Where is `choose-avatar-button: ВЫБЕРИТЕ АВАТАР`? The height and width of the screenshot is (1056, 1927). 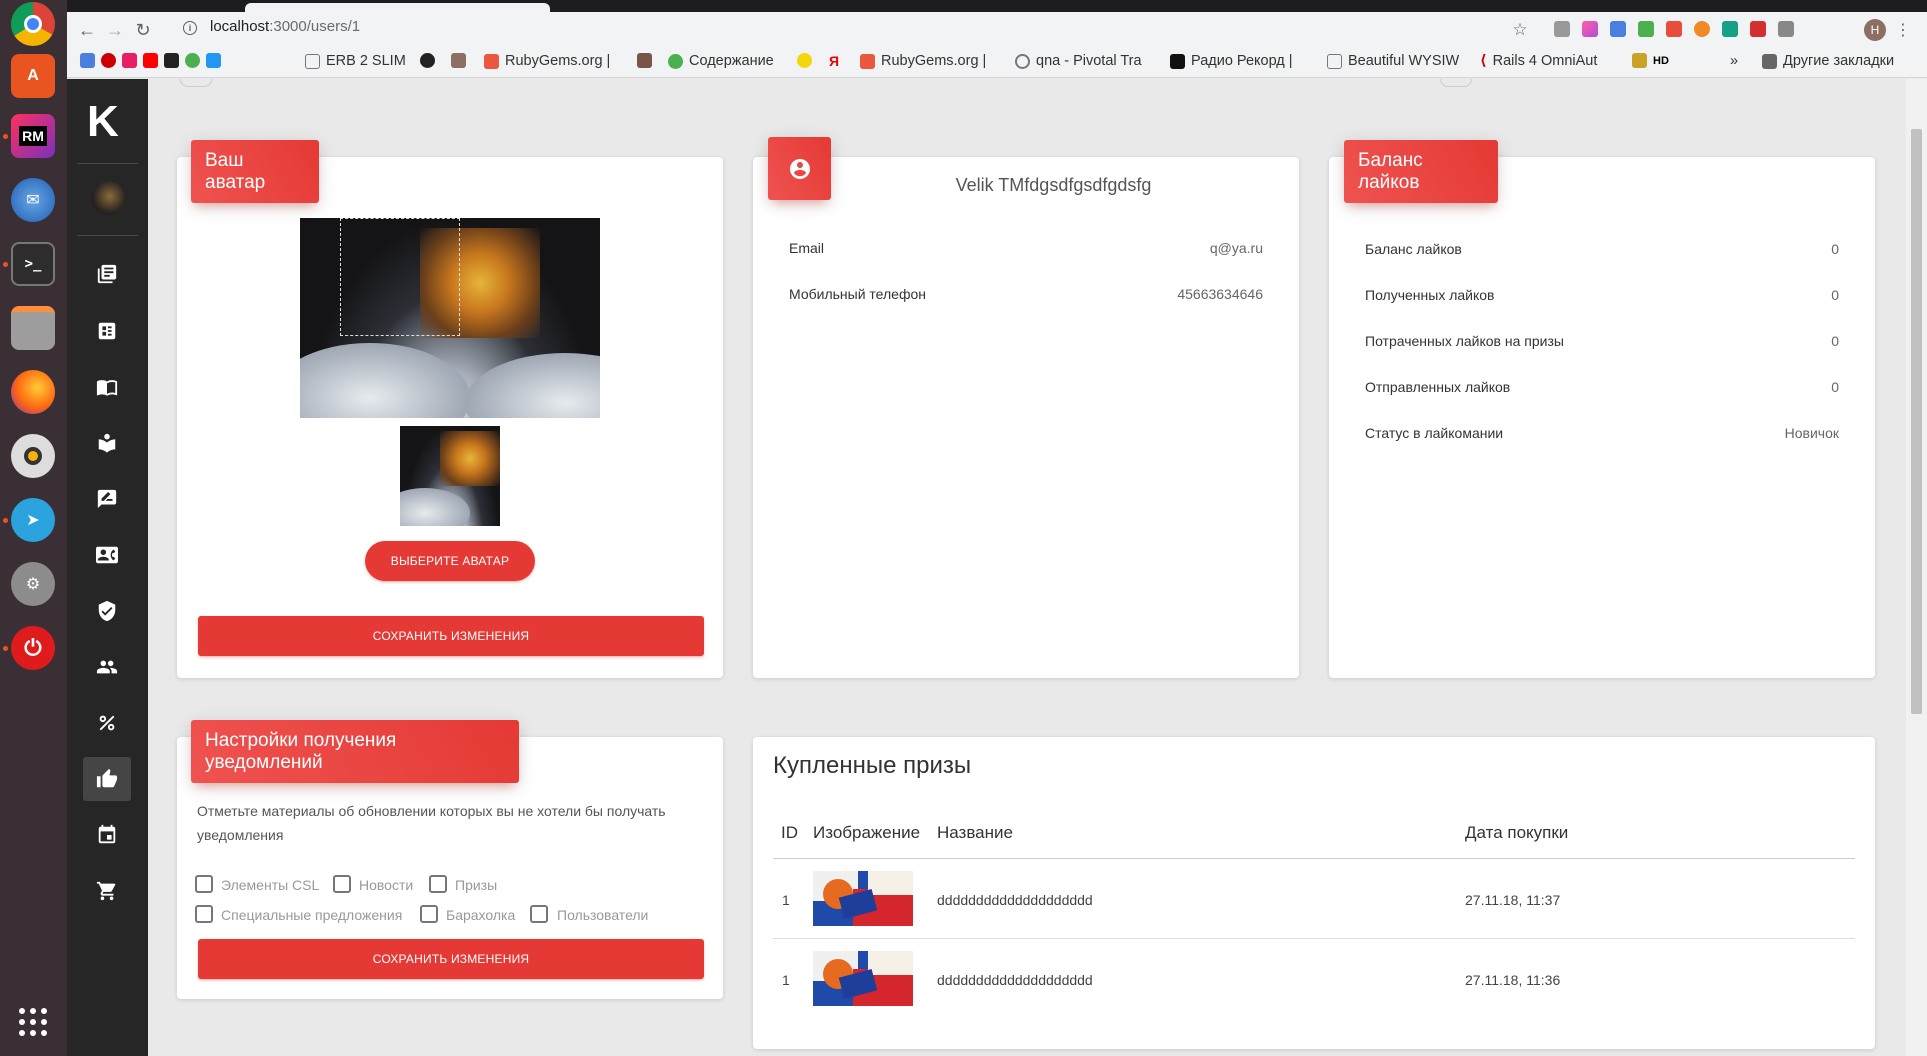
choose-avatar-button: ВЫБЕРИТЕ АВАТАР is located at coordinates (450, 561).